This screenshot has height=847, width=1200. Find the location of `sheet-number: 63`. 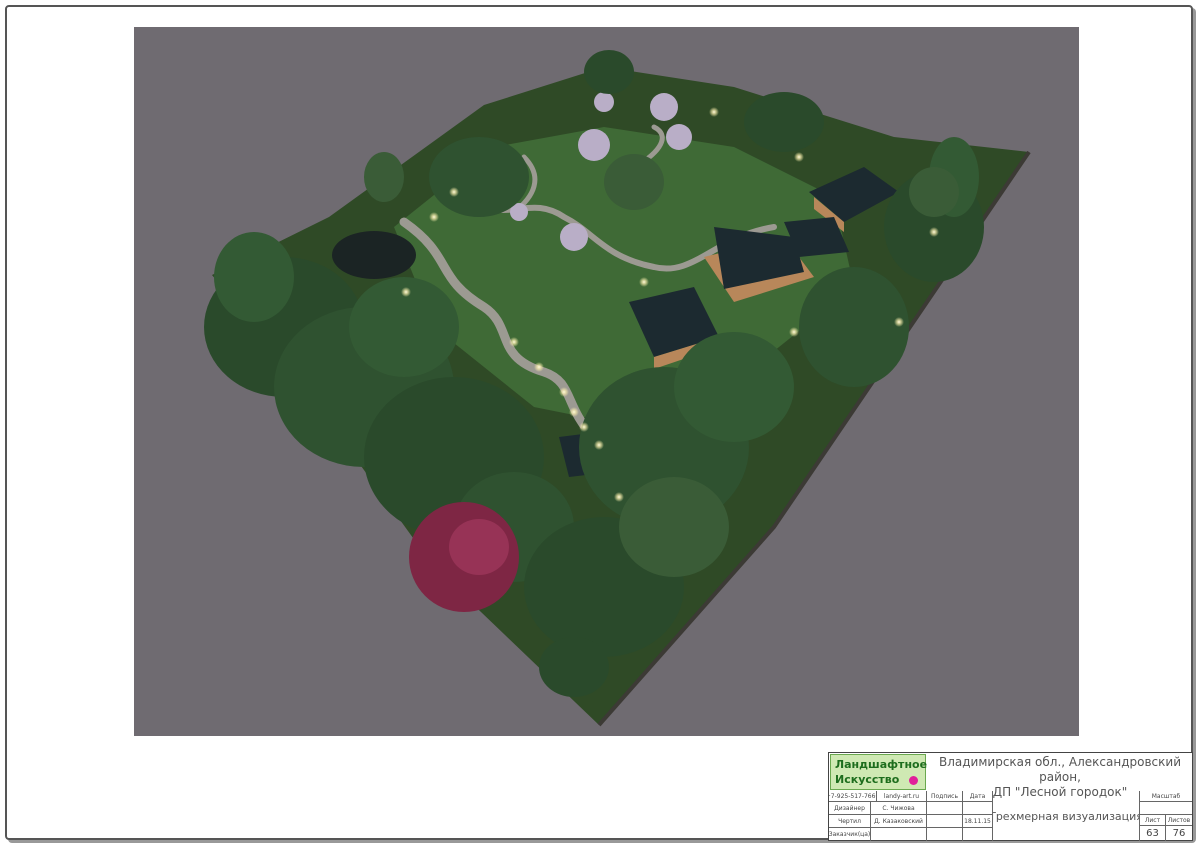

sheet-number: 63 is located at coordinates (1153, 833).